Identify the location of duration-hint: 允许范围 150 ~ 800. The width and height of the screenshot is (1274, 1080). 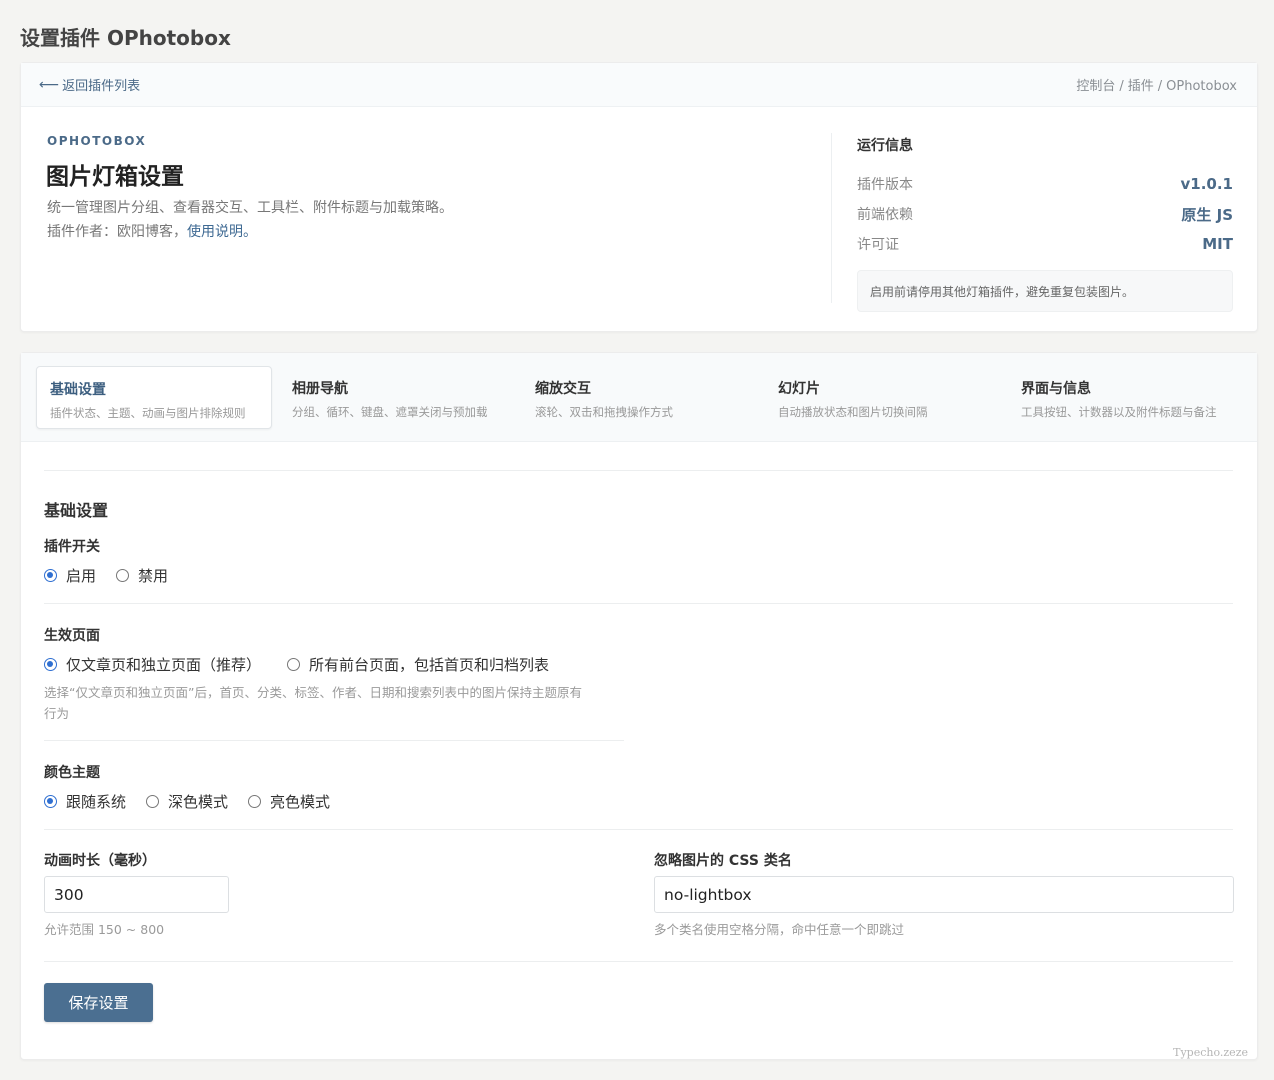
(104, 929).